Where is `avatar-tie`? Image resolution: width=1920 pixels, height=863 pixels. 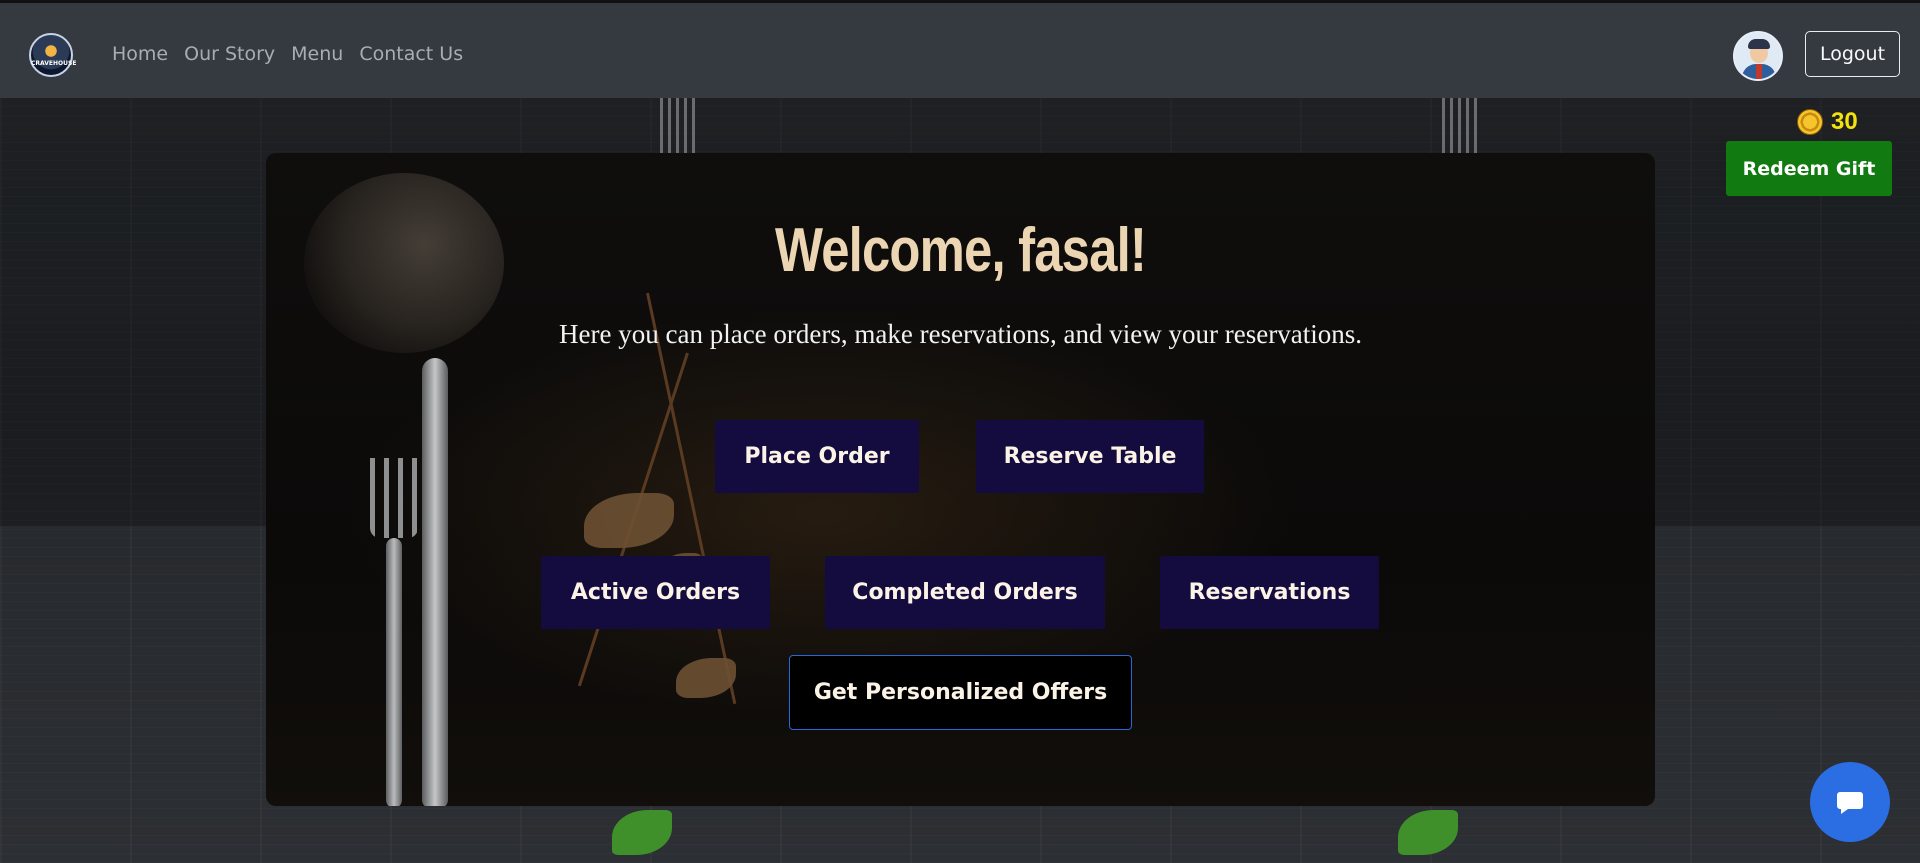
avatar-tie is located at coordinates (1759, 71).